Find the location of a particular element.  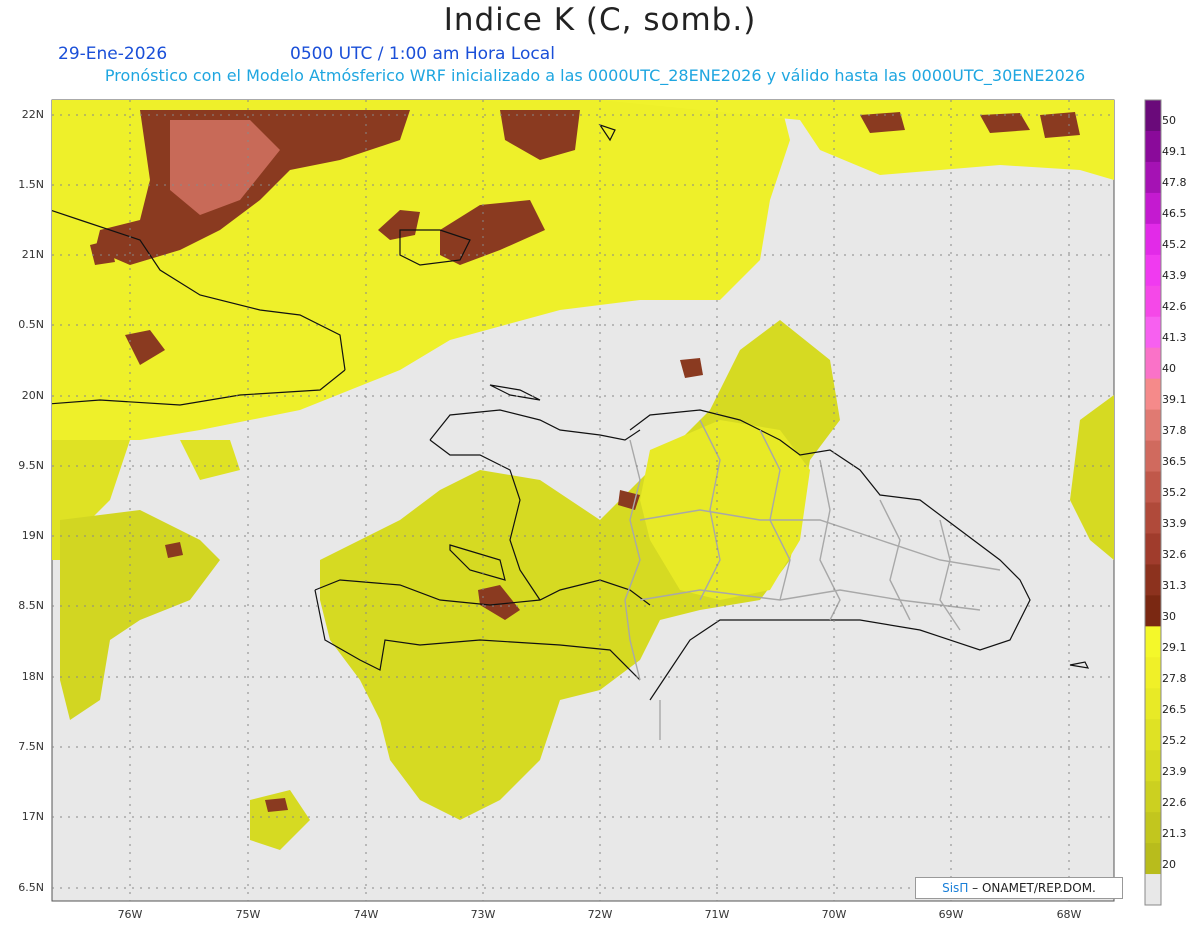

lon-label: 68W is located at coordinates (1069, 914).